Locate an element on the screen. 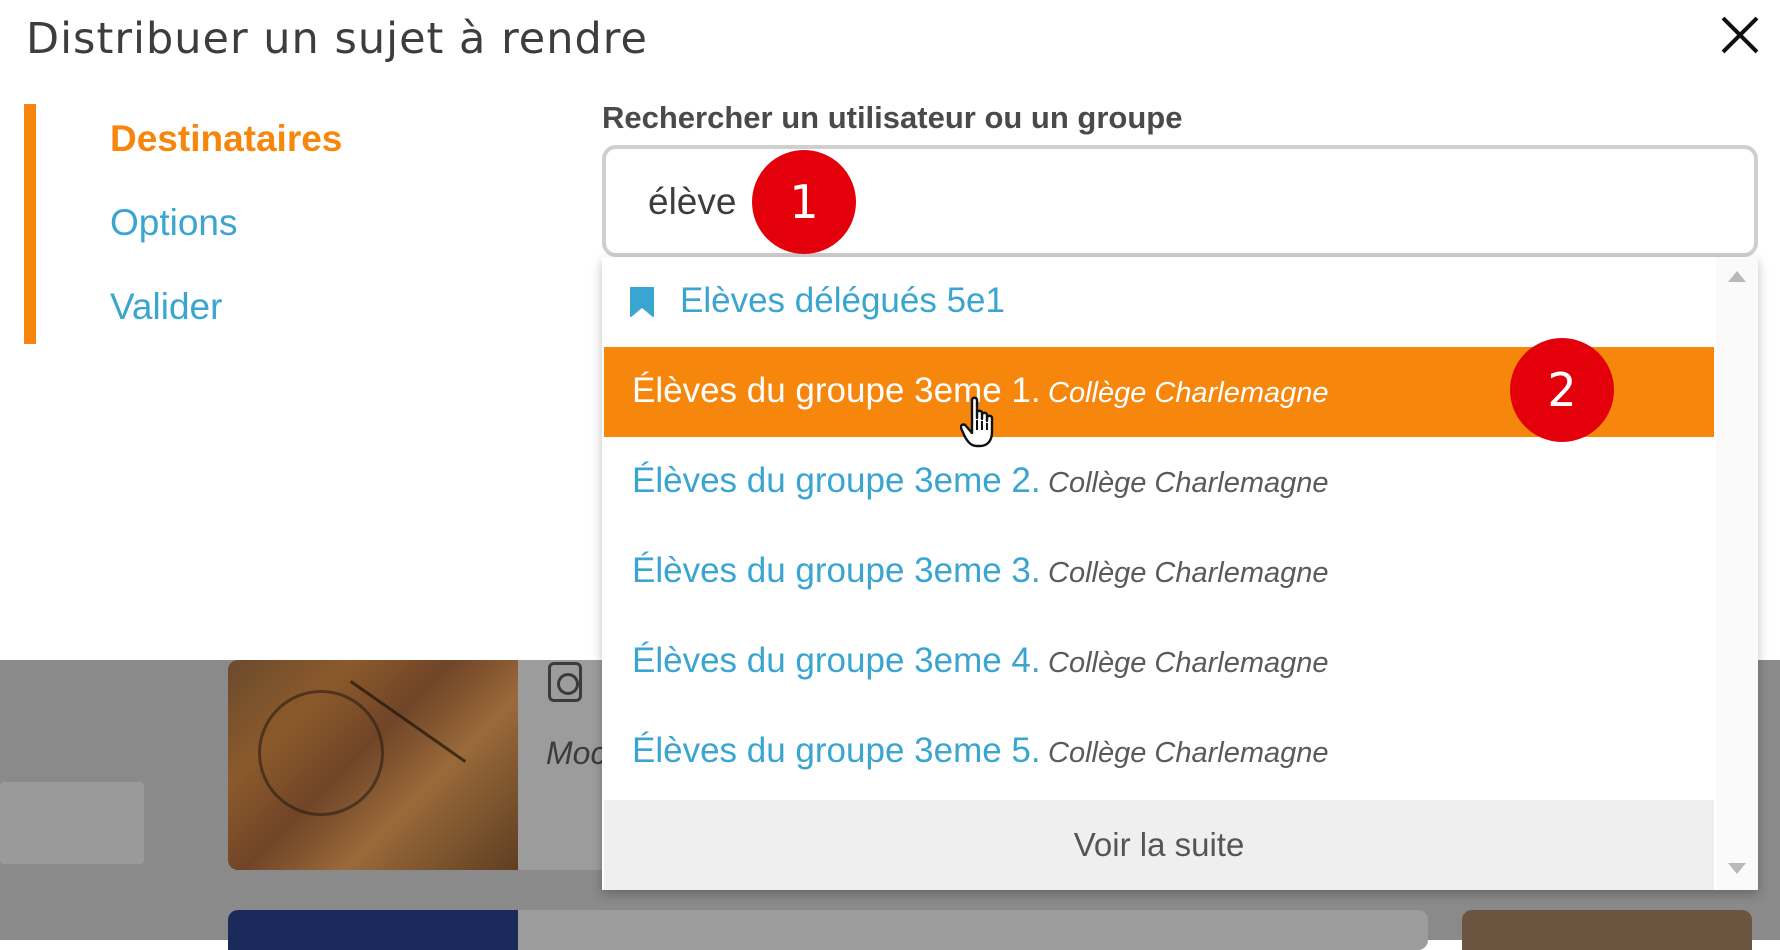  see-more-button: Voir la suite is located at coordinates (1159, 845).